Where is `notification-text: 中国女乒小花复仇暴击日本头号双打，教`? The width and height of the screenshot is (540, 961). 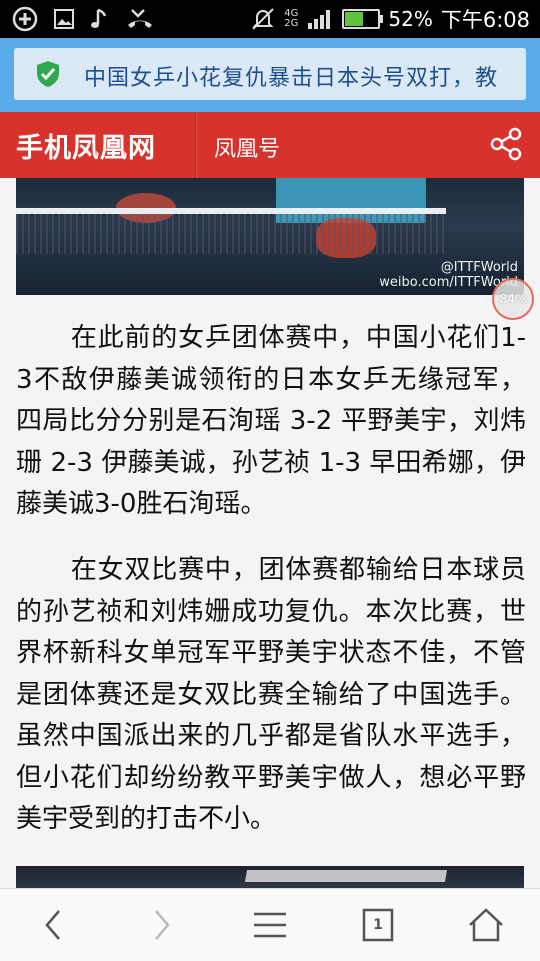
notification-text: 中国女乒小花复仇暴击日本头号双打，教 is located at coordinates (291, 78).